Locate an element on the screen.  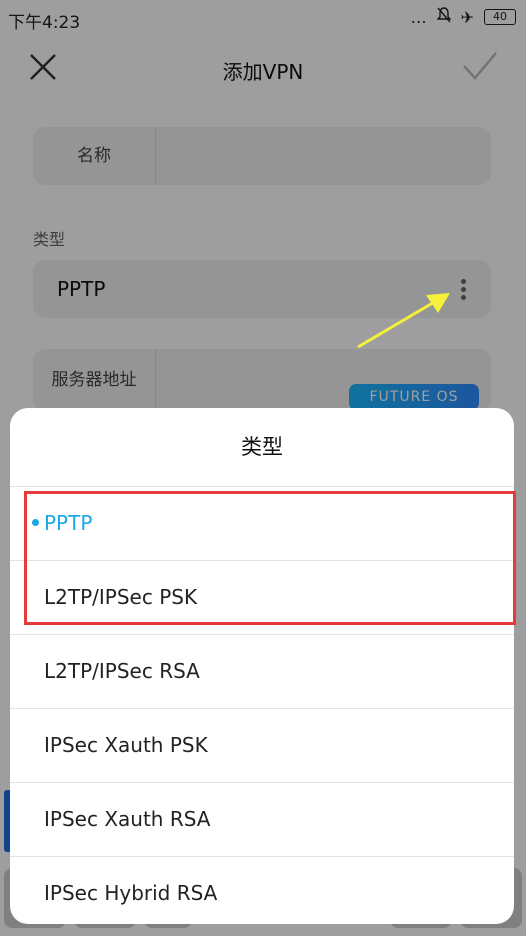
annotation-arrow-icon is located at coordinates (403, 321).